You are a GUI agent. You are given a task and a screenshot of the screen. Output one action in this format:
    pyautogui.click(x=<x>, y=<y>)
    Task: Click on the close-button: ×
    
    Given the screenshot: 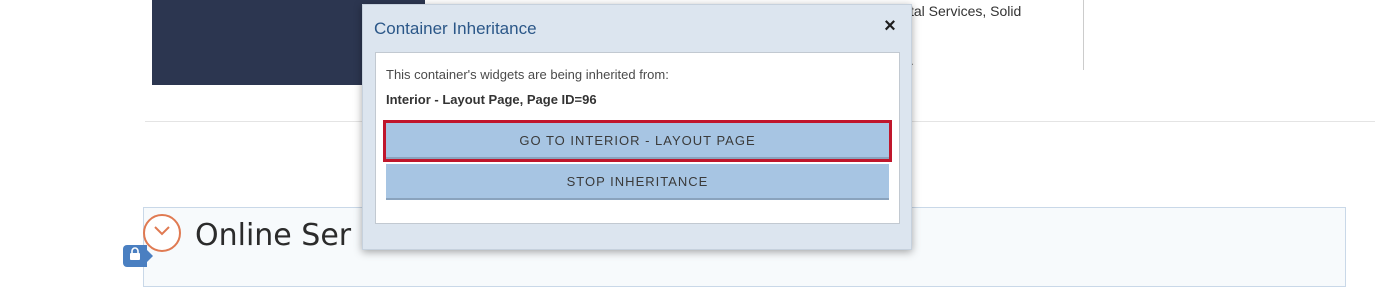 What is the action you would take?
    pyautogui.click(x=890, y=26)
    